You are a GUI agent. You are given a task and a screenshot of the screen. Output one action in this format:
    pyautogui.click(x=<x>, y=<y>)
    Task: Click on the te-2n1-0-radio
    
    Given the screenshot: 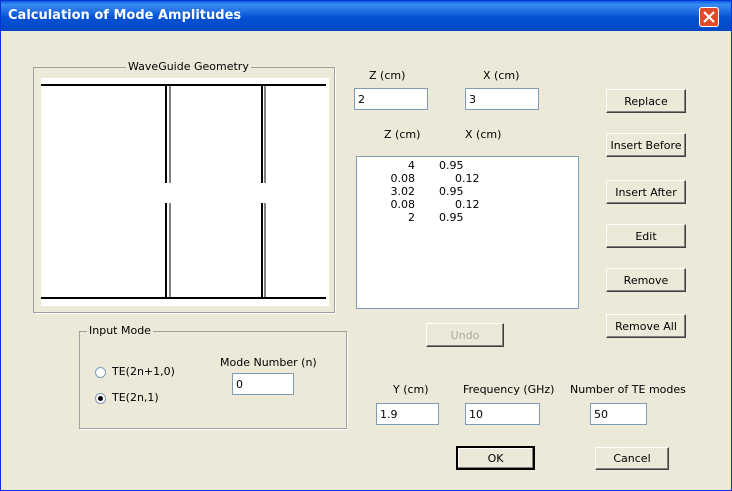 What is the action you would take?
    pyautogui.click(x=100, y=372)
    